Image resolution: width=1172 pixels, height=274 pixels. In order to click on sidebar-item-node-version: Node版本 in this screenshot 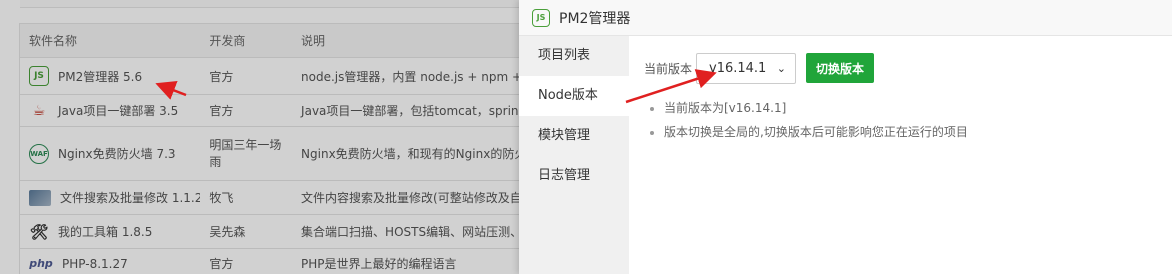, I will do `click(574, 96)`.